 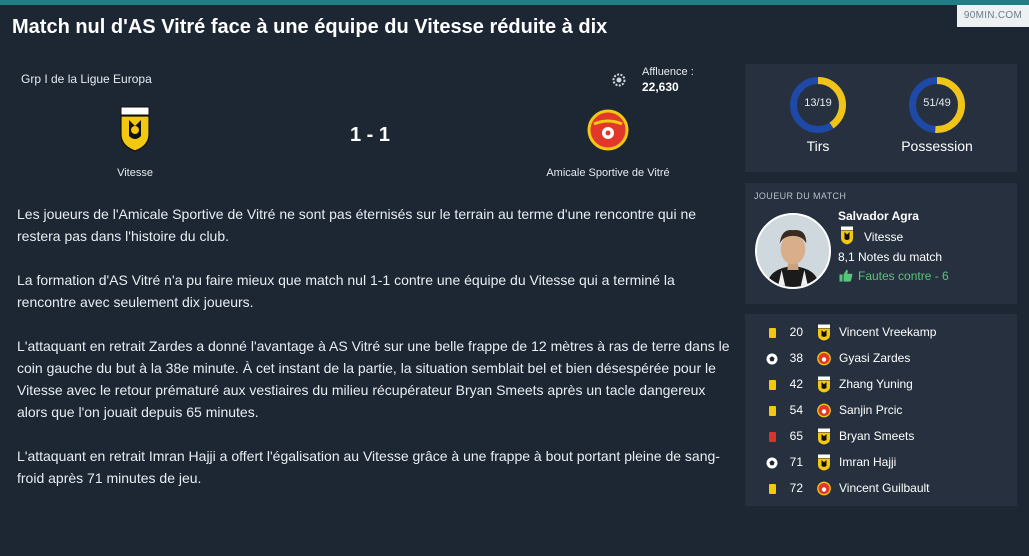 I want to click on player-name: Salvador Agra, so click(x=878, y=216).